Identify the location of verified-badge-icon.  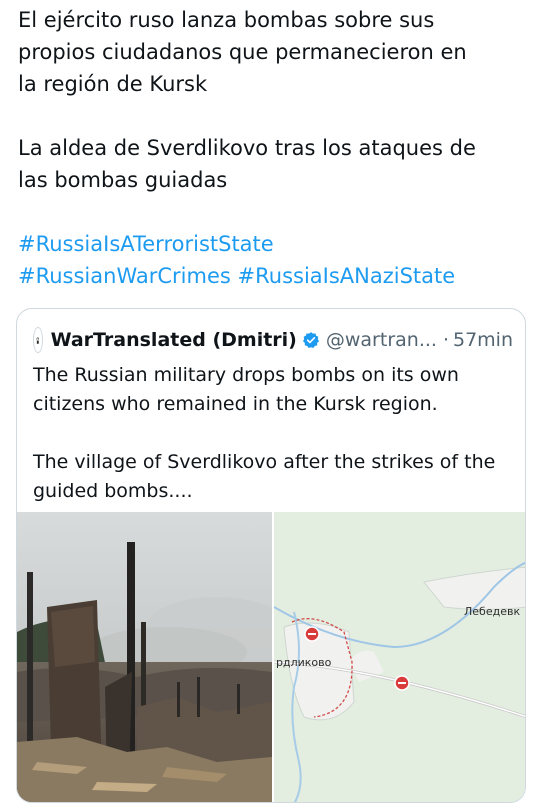
(311, 340).